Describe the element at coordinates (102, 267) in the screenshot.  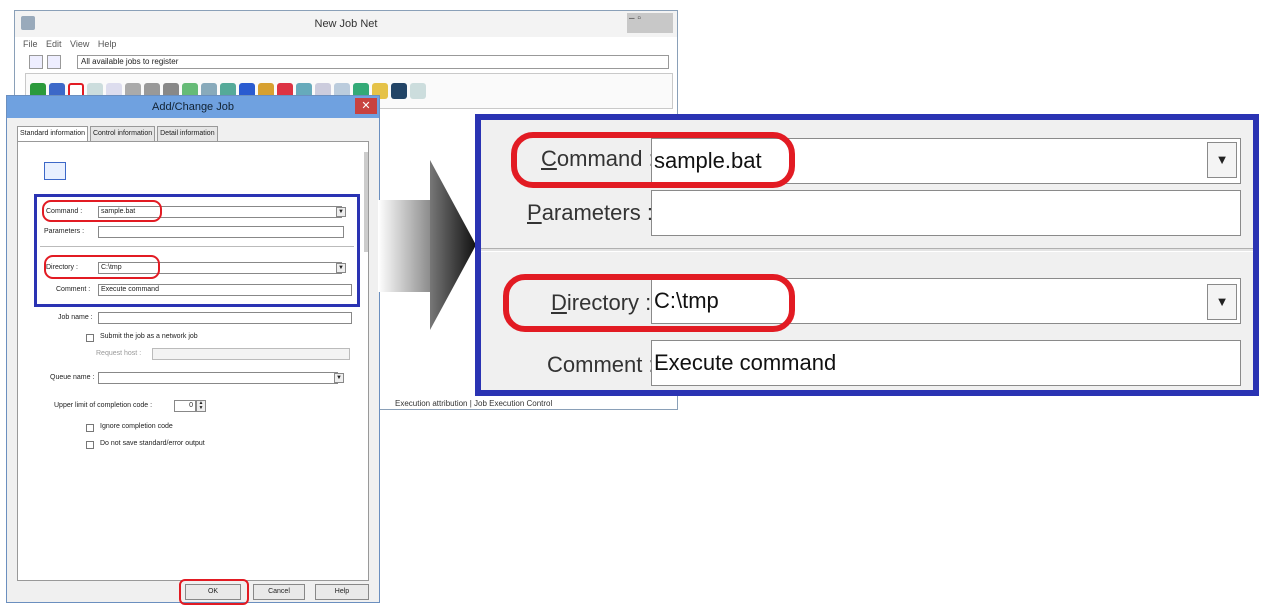
I see `directory-highlight` at that location.